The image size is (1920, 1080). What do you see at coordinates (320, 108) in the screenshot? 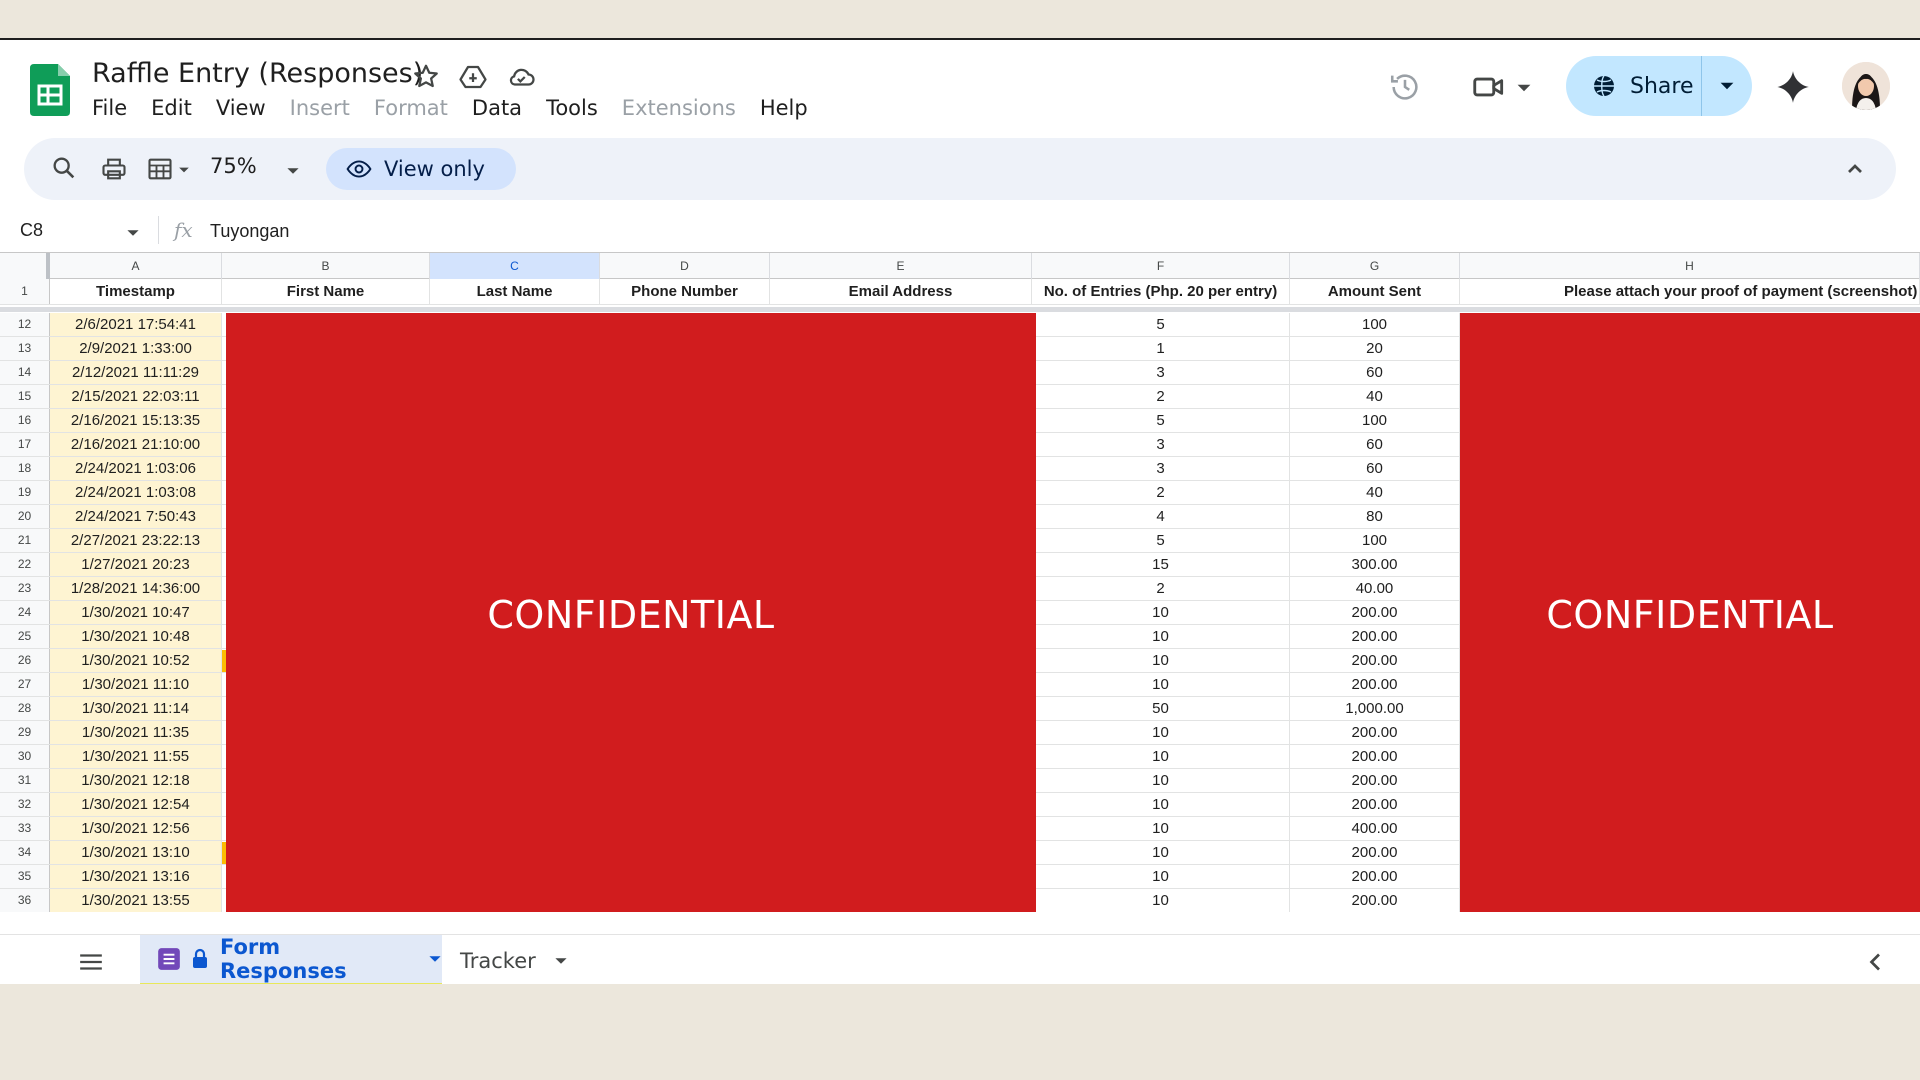
I see `menu-insert: Insert` at bounding box center [320, 108].